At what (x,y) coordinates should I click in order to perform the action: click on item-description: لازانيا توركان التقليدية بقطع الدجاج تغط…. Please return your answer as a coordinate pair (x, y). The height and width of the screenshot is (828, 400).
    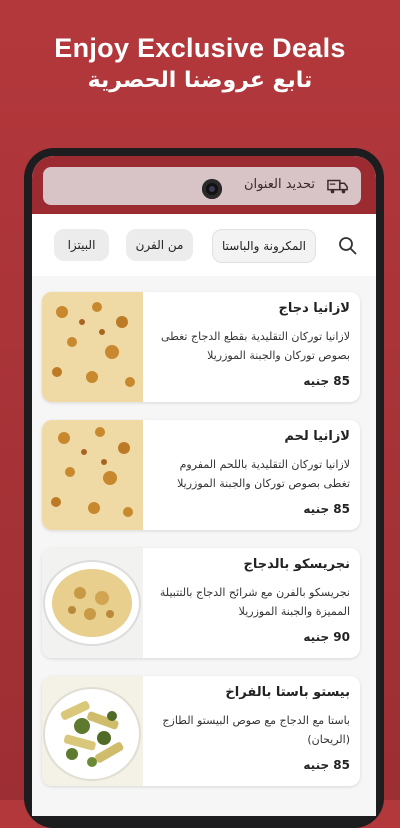
    Looking at the image, I should click on (255, 346).